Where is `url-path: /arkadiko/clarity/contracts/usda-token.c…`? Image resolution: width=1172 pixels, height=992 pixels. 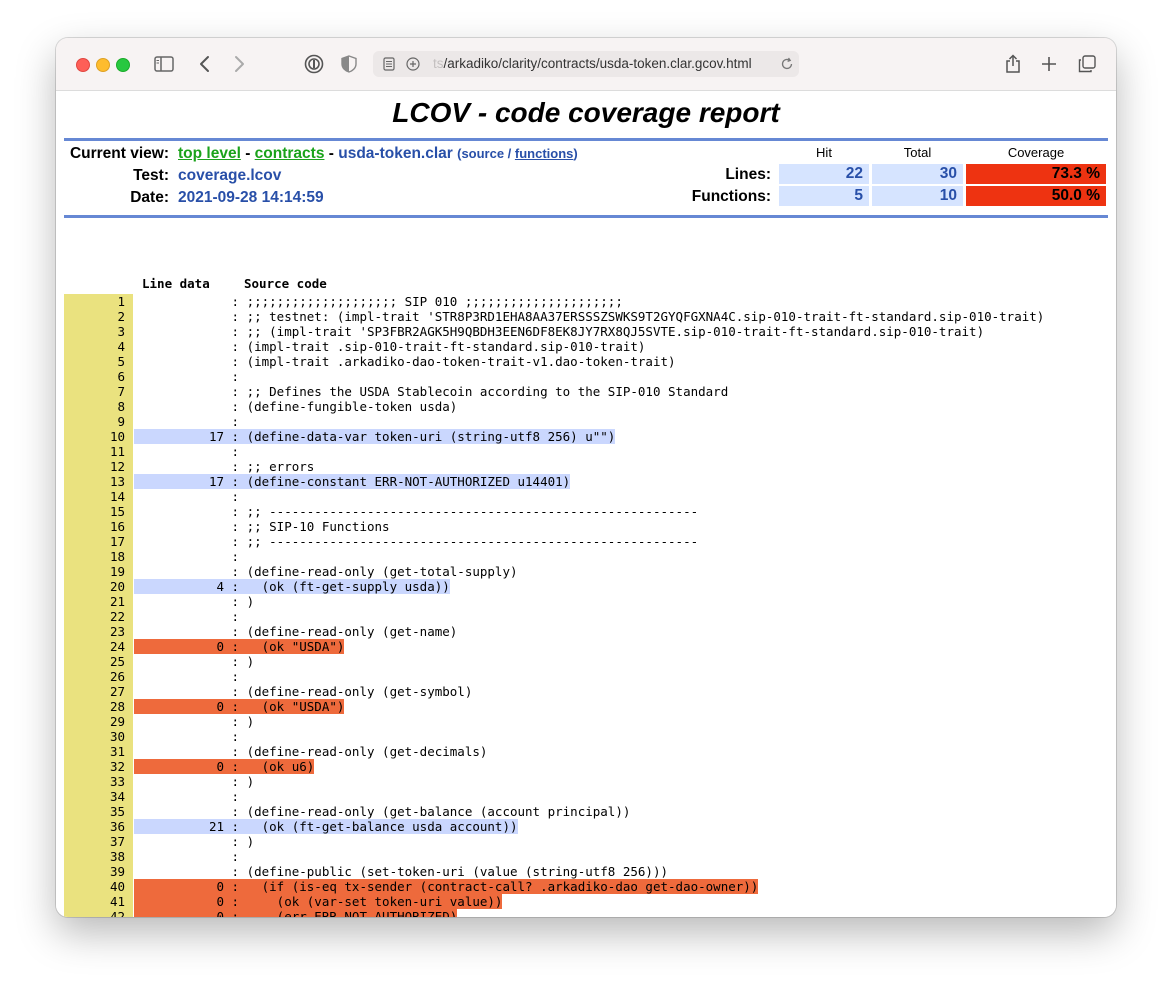 url-path: /arkadiko/clarity/contracts/usda-token.c… is located at coordinates (597, 63).